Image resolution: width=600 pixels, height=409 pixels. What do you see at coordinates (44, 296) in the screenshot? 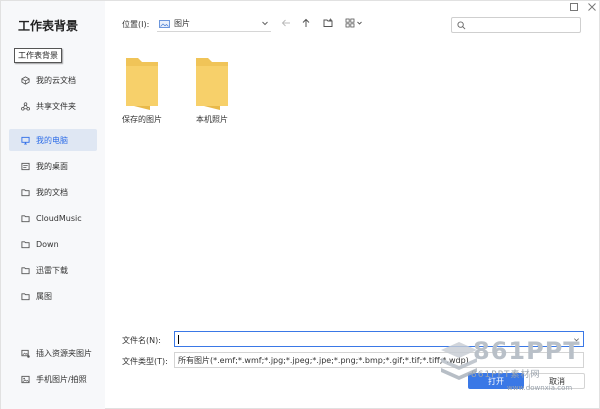
I see `sidebar-item-label: 属图` at bounding box center [44, 296].